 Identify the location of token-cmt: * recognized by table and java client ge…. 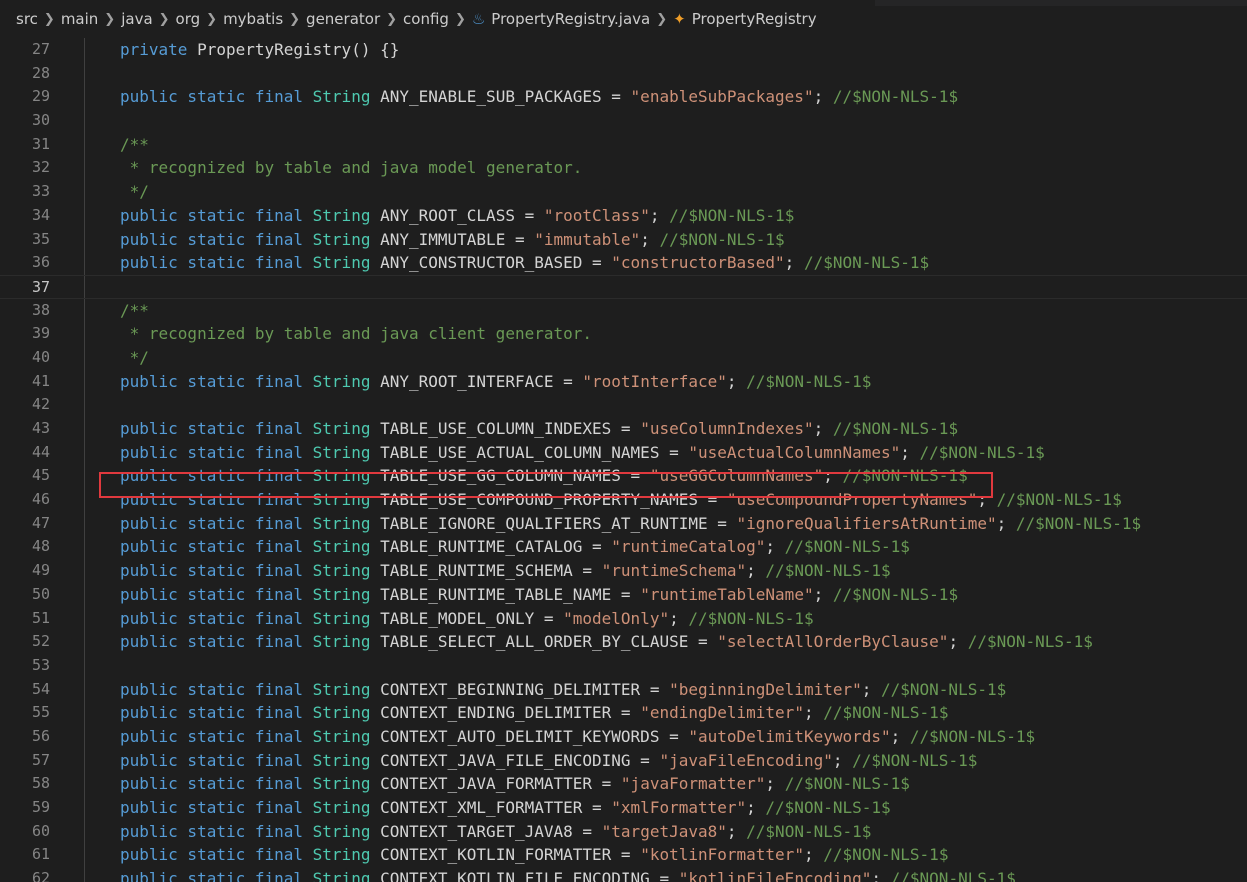
(356, 334).